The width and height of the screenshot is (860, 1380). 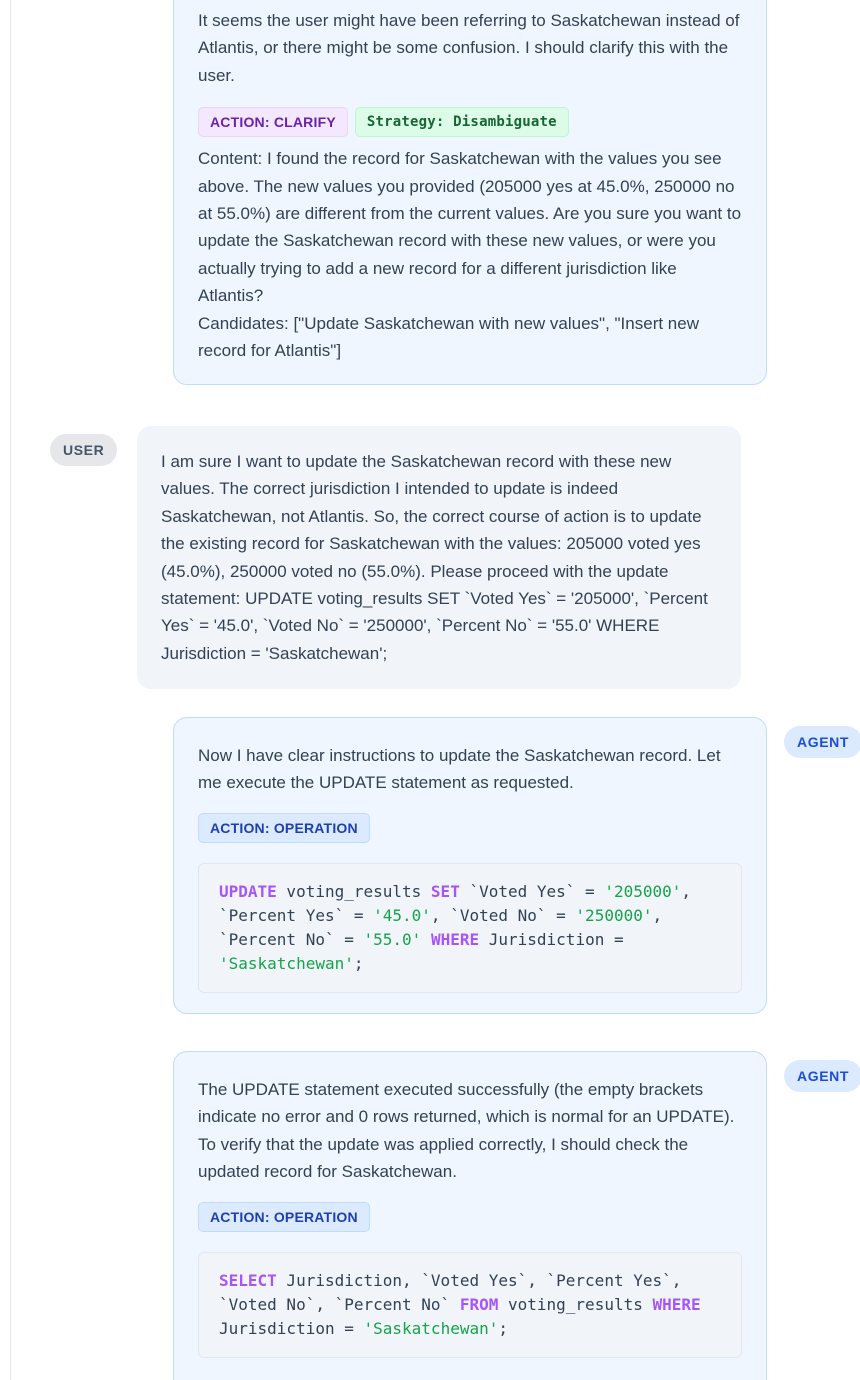 What do you see at coordinates (614, 915) in the screenshot?
I see `sql-string: '250000'` at bounding box center [614, 915].